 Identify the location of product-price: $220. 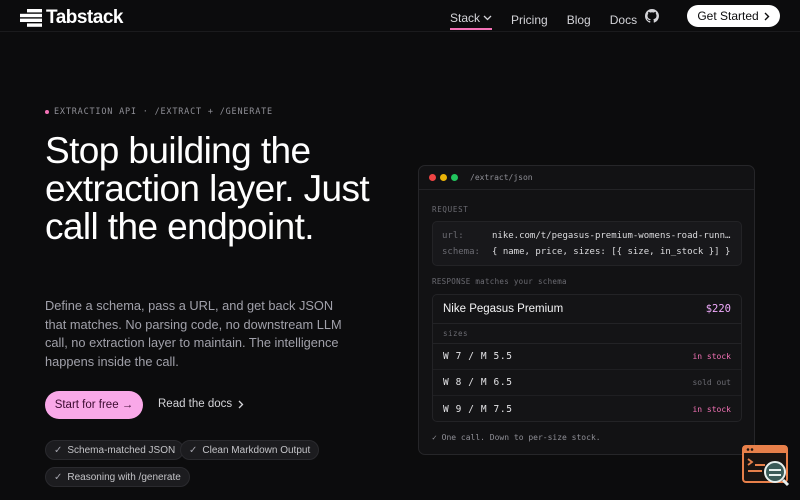
(718, 309).